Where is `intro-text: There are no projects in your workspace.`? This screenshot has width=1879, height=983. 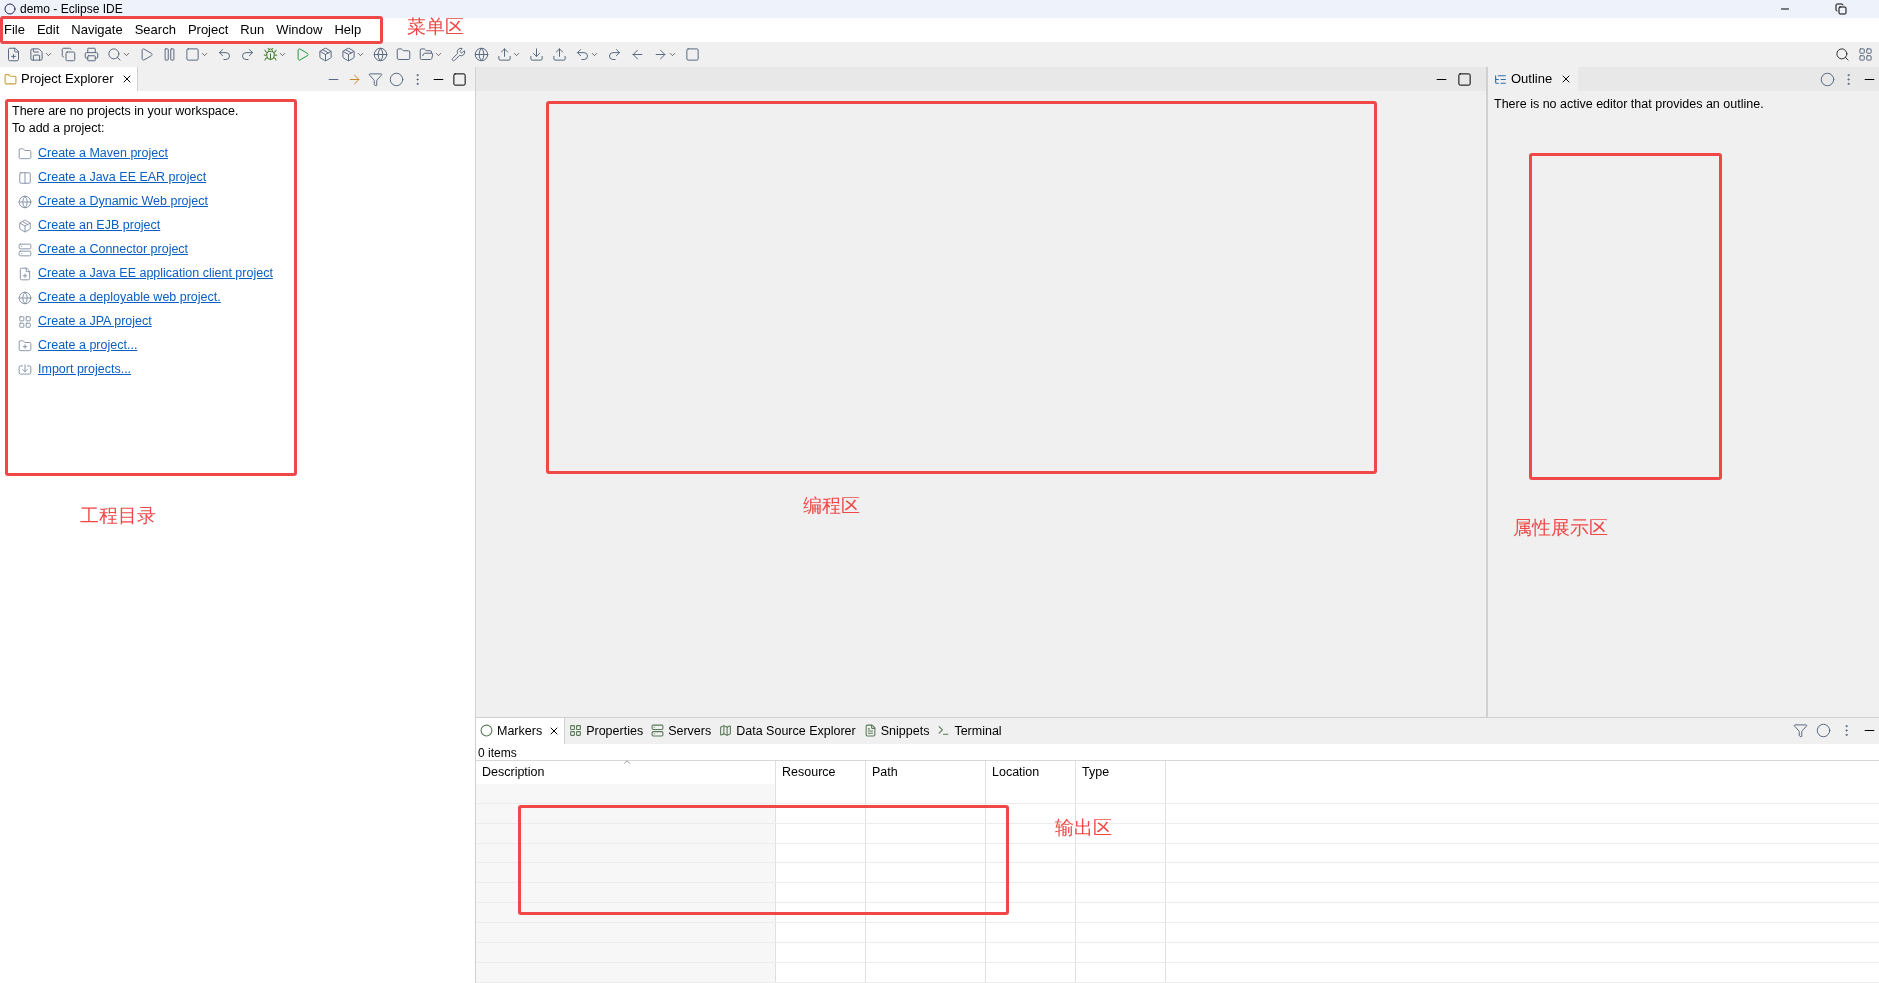
intro-text: There are no projects in your workspace. is located at coordinates (125, 111).